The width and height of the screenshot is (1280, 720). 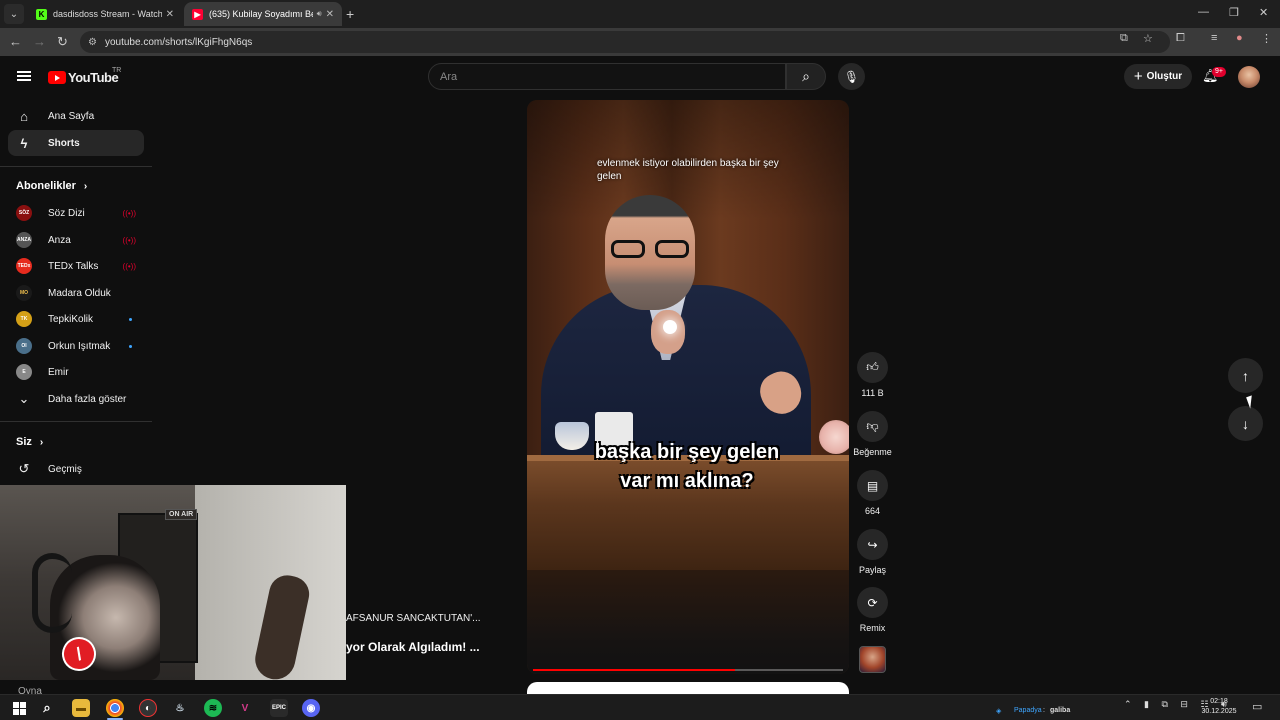 I want to click on account-avatar, so click(x=1249, y=77).